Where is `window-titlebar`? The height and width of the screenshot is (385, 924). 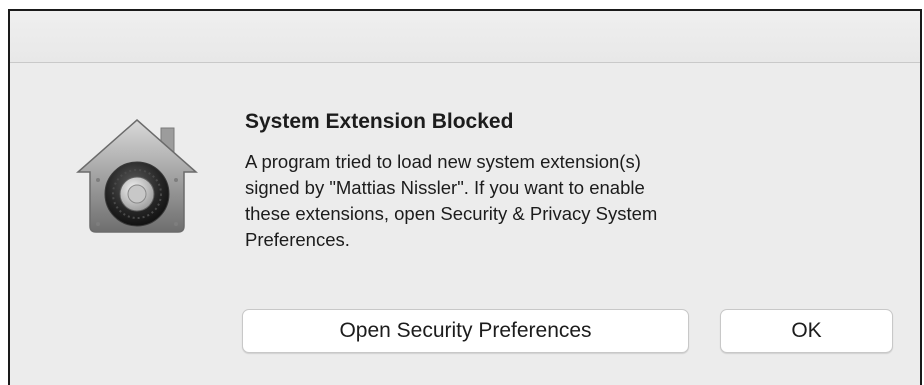 window-titlebar is located at coordinates (465, 37).